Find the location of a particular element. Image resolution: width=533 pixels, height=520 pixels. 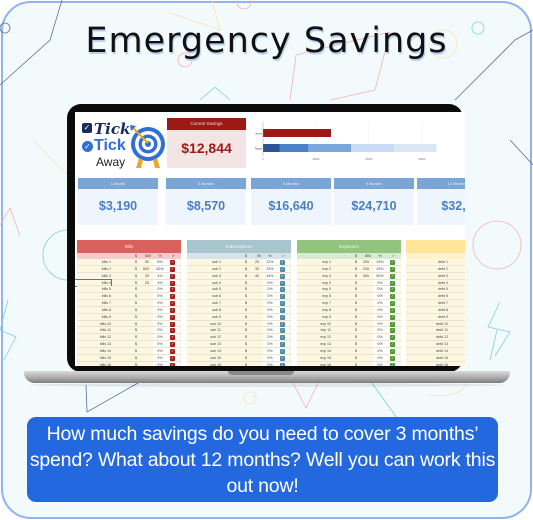

row-amount: 400 is located at coordinates (364, 276).